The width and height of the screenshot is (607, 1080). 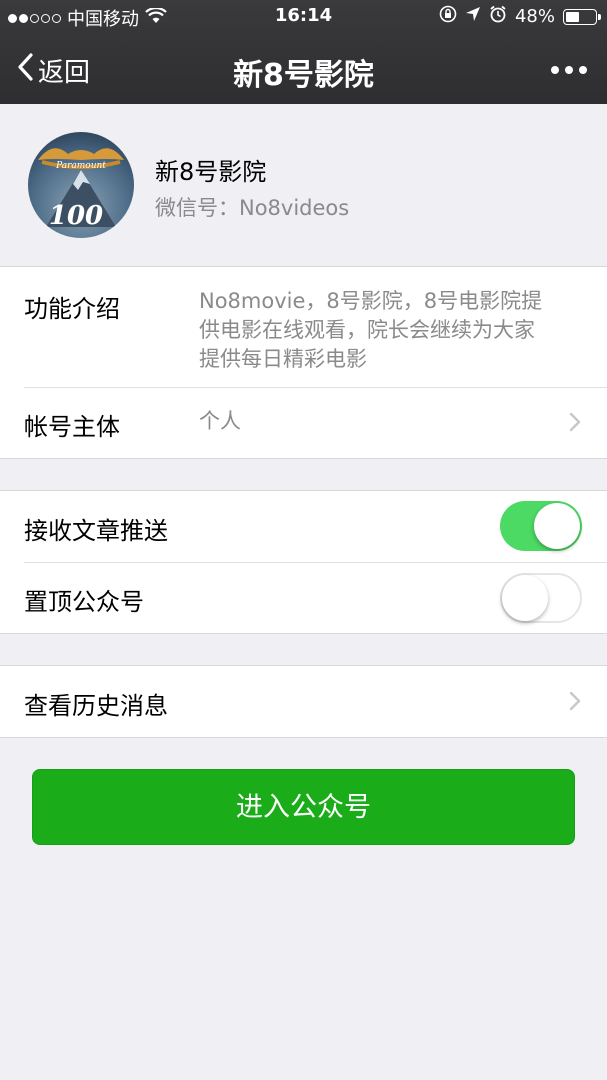 I want to click on top-bar: 中国移动 16:14 48% 返回 新8号影院, so click(x=303, y=52).